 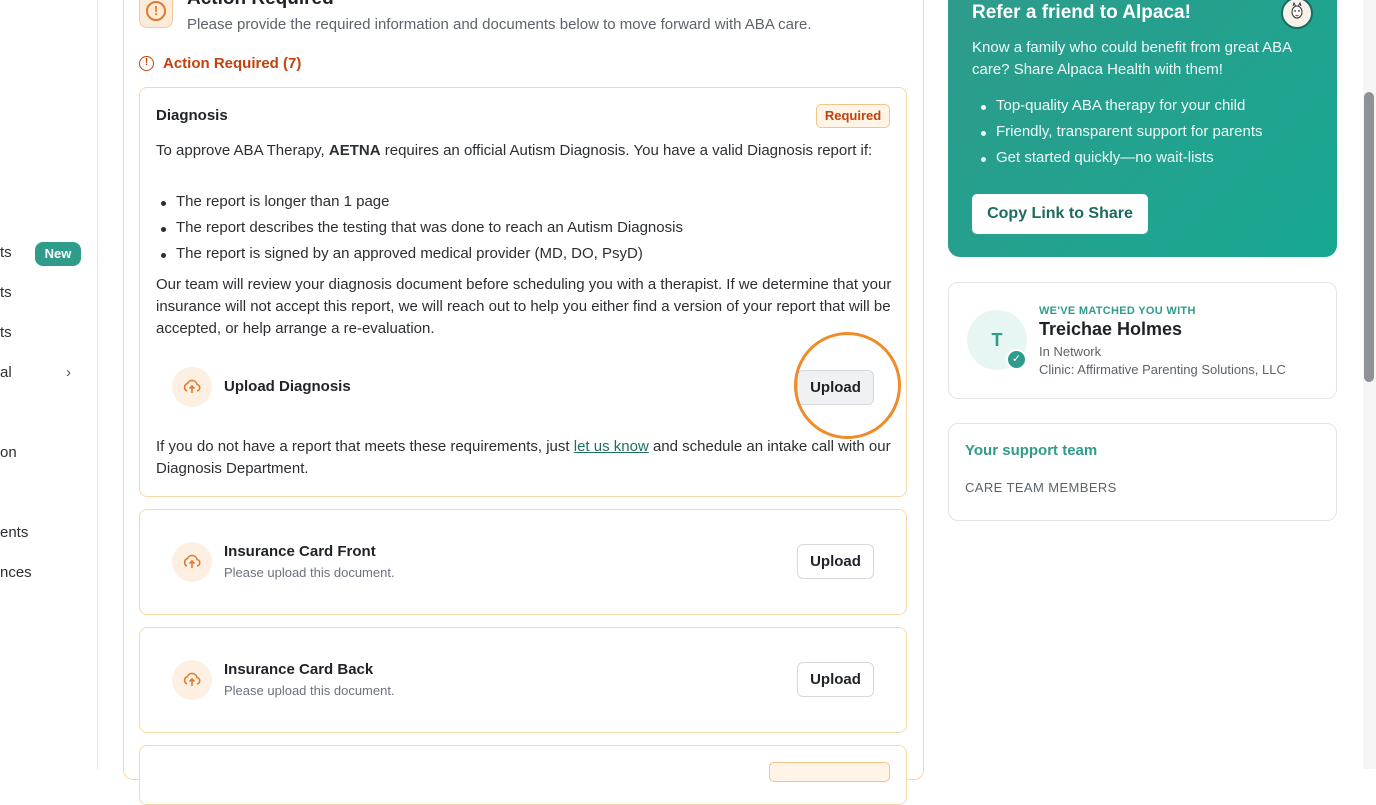 What do you see at coordinates (16, 572) in the screenshot?
I see `sidebar-item-7: nces` at bounding box center [16, 572].